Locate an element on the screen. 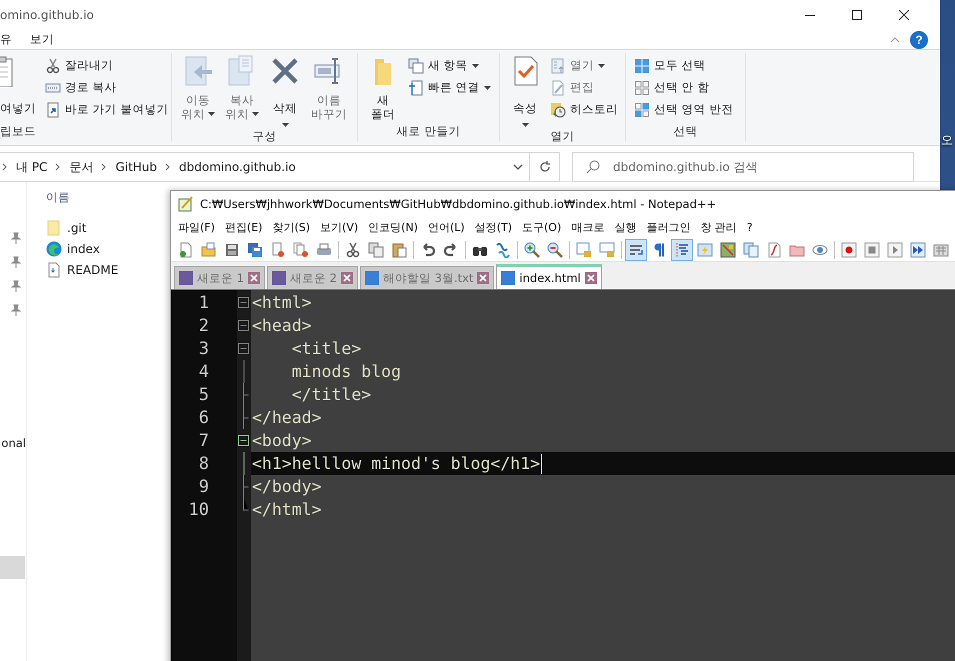 The width and height of the screenshot is (955, 661). ribbon-group-label: 새로 만들기 is located at coordinates (428, 131).